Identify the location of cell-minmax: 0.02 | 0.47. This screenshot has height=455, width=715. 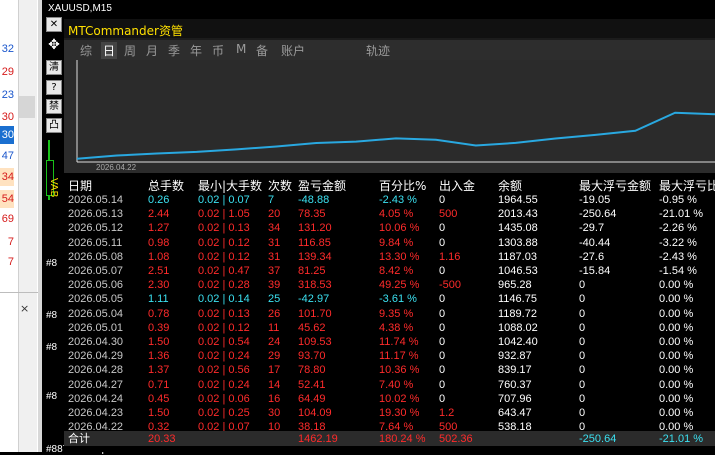
(224, 271).